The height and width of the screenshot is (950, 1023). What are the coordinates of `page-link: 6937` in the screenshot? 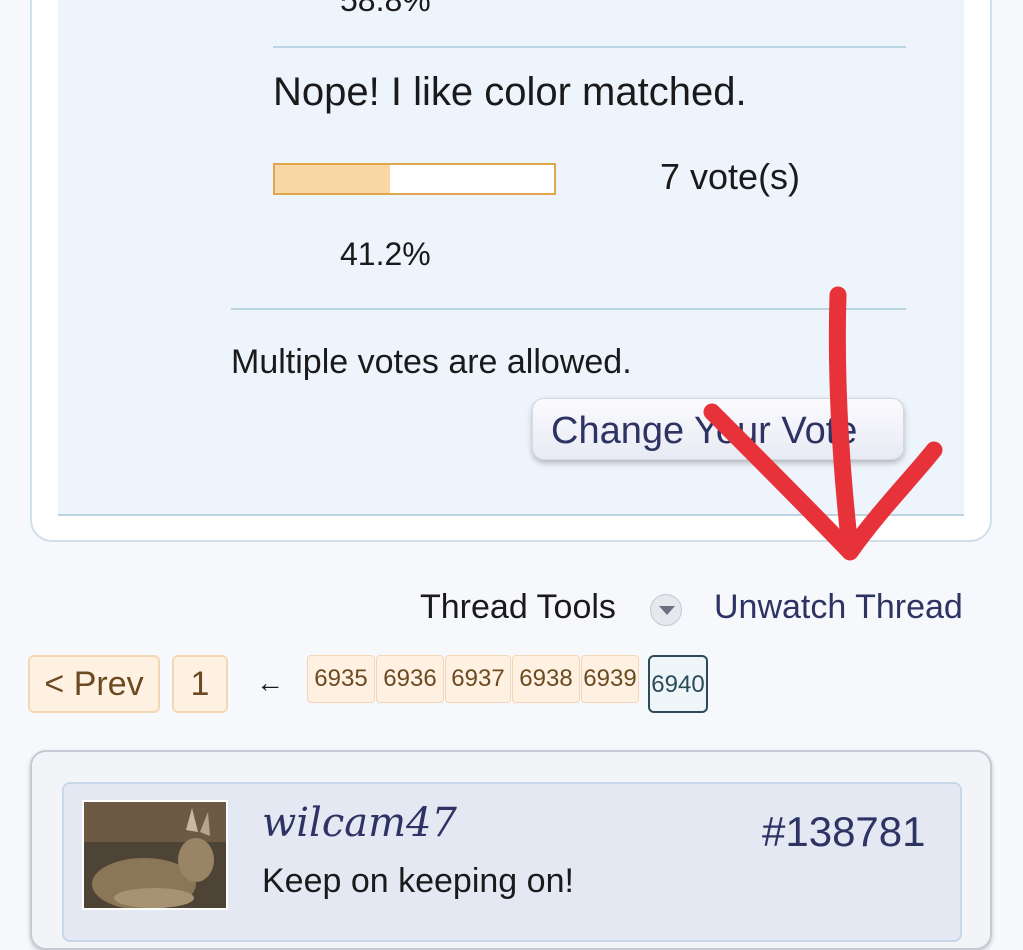 It's located at (478, 679).